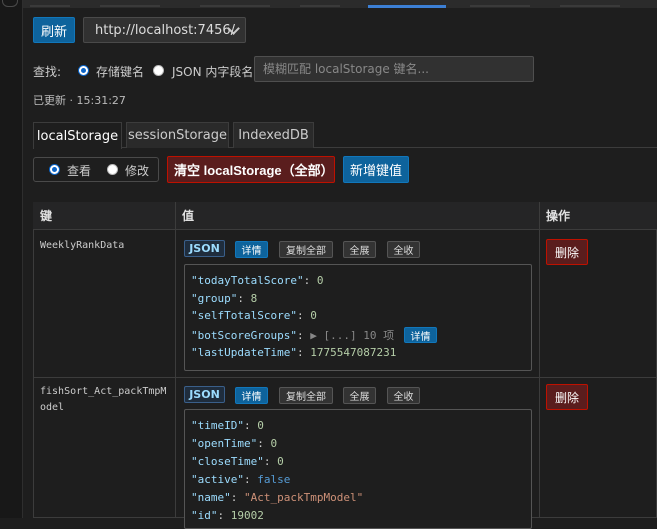  I want to click on row-key: fishSort_Act_packTmpModel, so click(103, 399).